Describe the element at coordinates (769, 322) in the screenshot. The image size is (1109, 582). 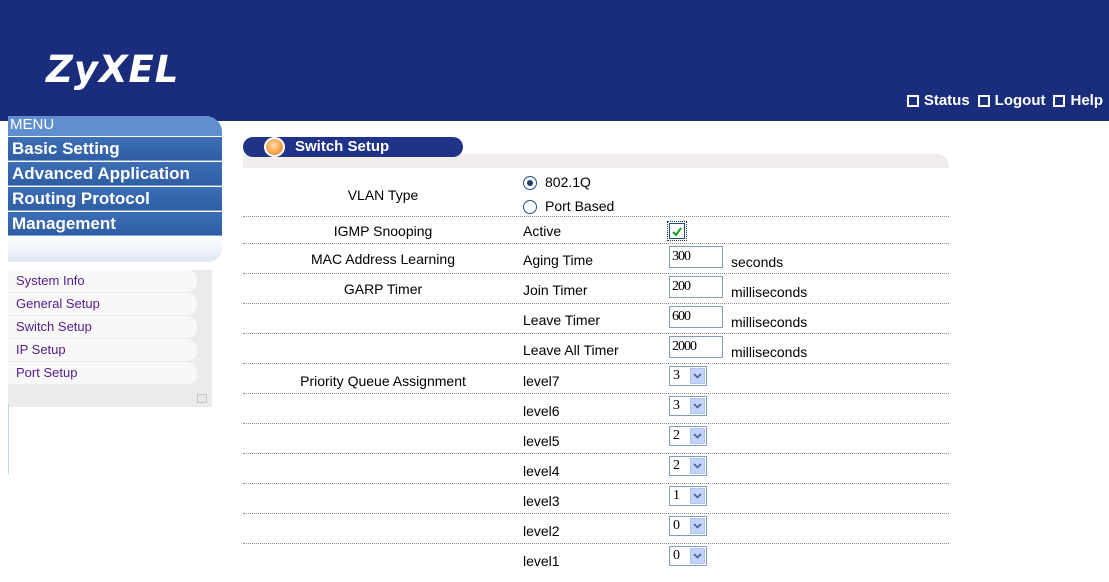
I see `leave-timer-unit: milliseconds` at that location.